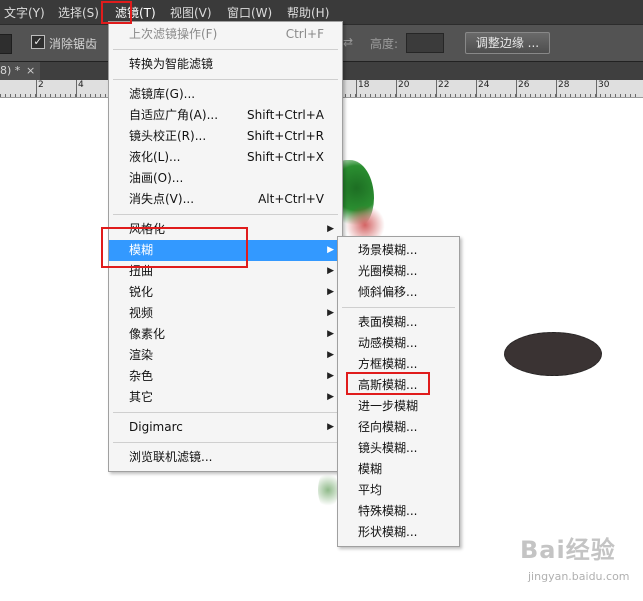 The image size is (643, 601). What do you see at coordinates (568, 550) in the screenshot?
I see `watermark-logo: Bai经验` at bounding box center [568, 550].